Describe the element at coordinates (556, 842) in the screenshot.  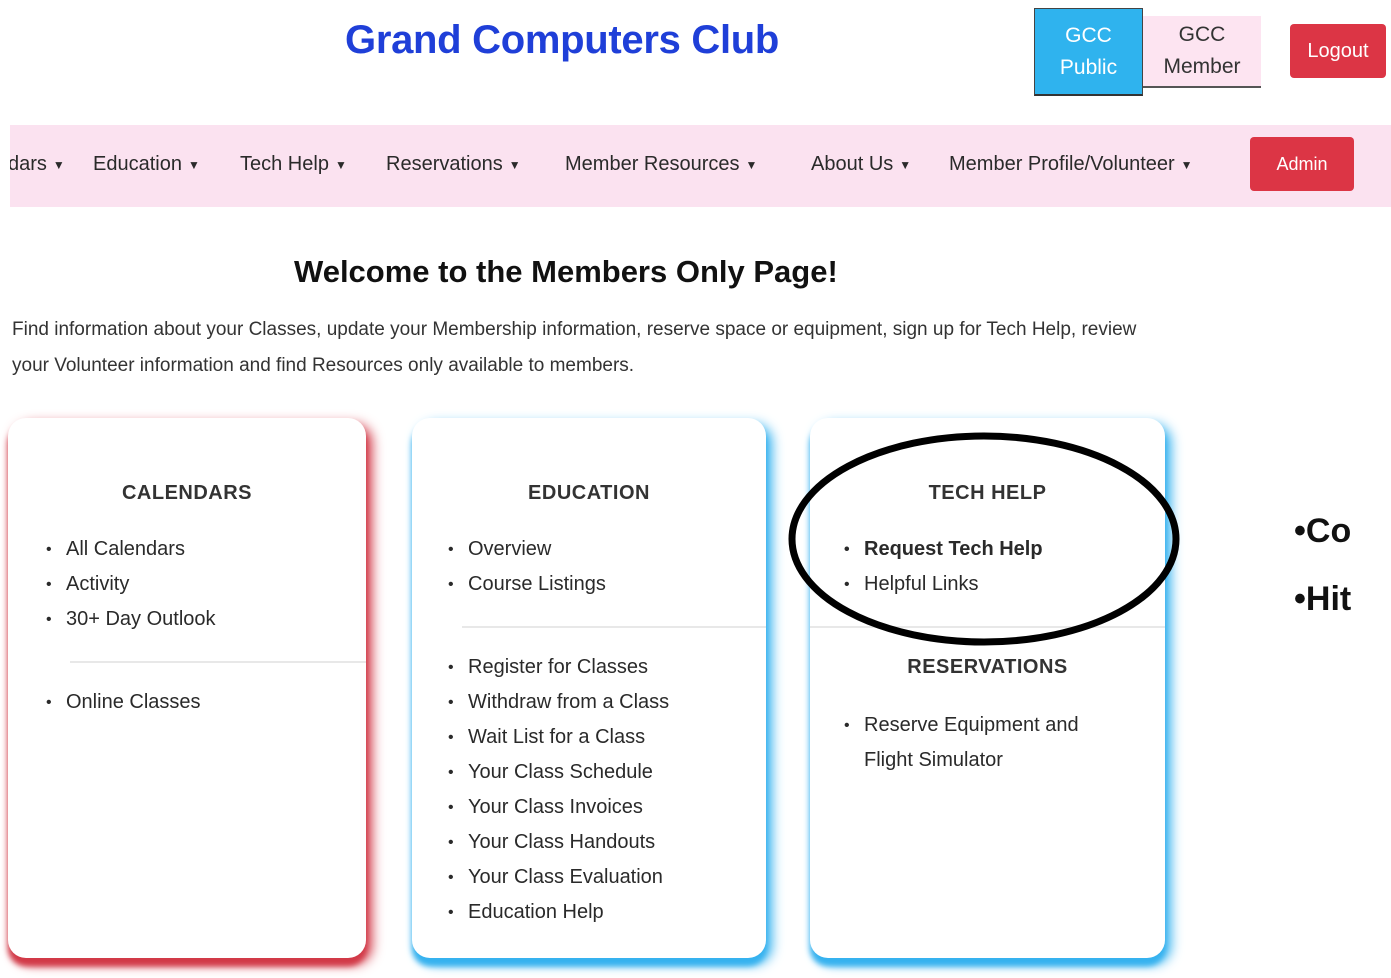
I see `education-link-handouts: Your Class Handouts` at that location.